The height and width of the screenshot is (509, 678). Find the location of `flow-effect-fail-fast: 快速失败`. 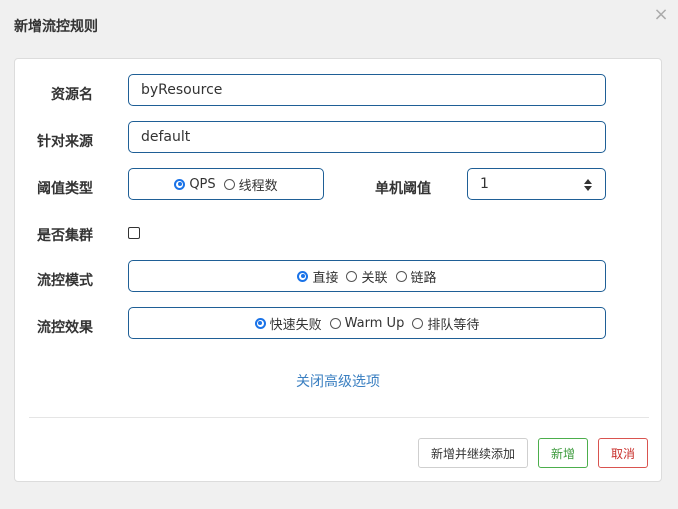

flow-effect-fail-fast: 快速失败 is located at coordinates (288, 323).